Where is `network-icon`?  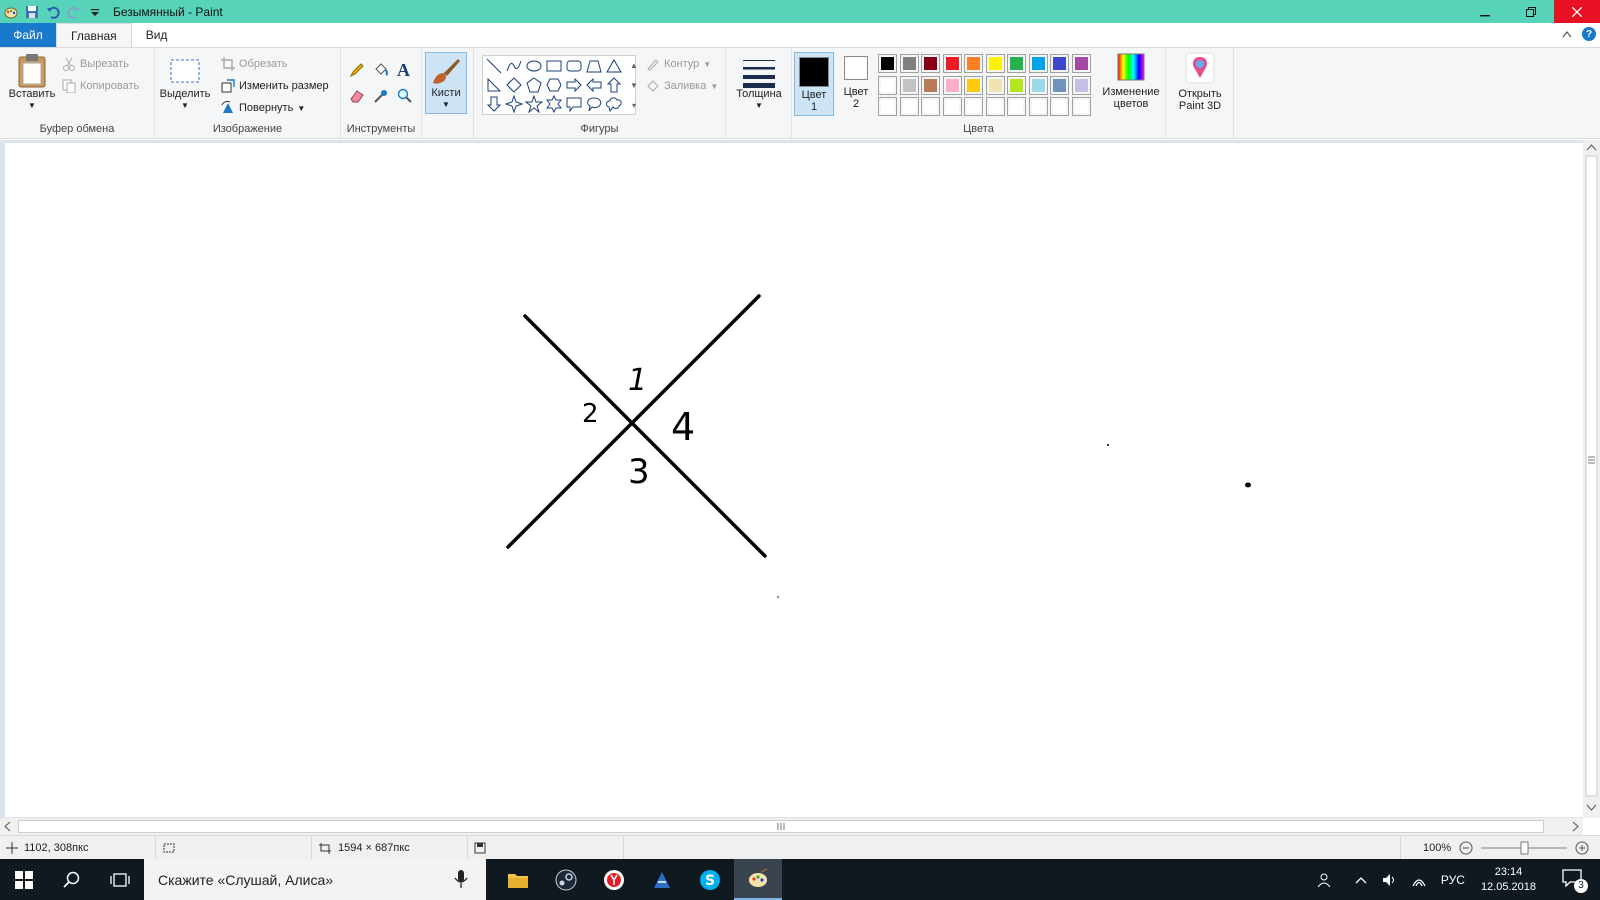 network-icon is located at coordinates (1419, 880).